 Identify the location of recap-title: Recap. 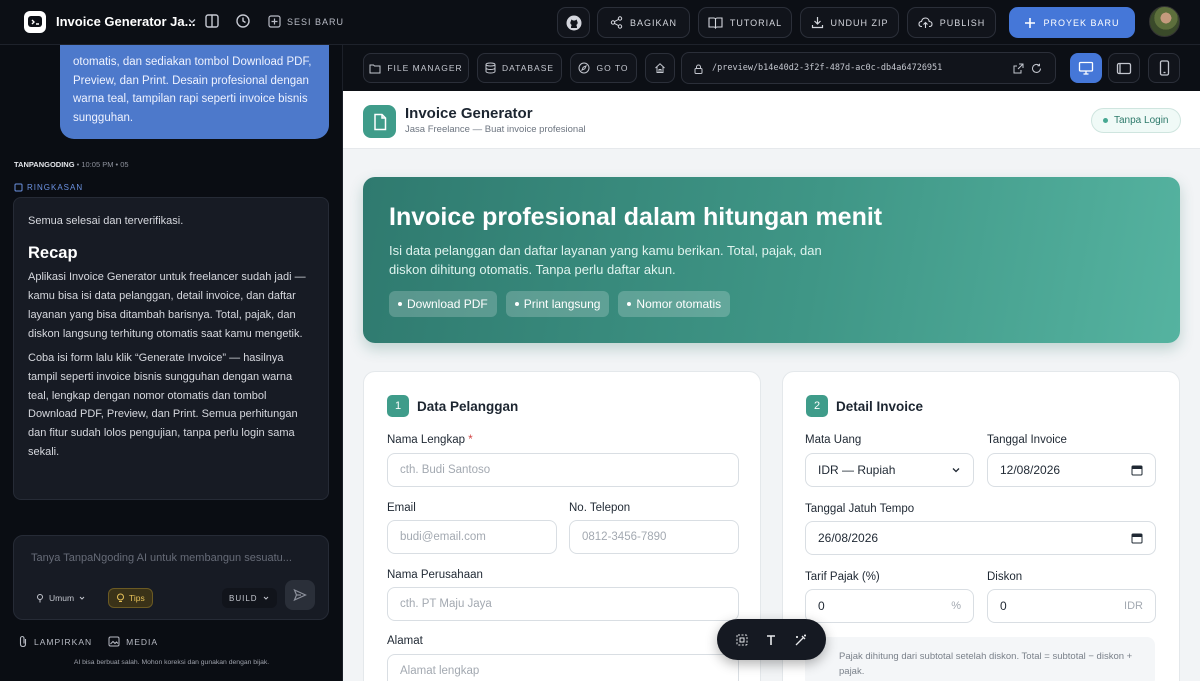
(53, 252).